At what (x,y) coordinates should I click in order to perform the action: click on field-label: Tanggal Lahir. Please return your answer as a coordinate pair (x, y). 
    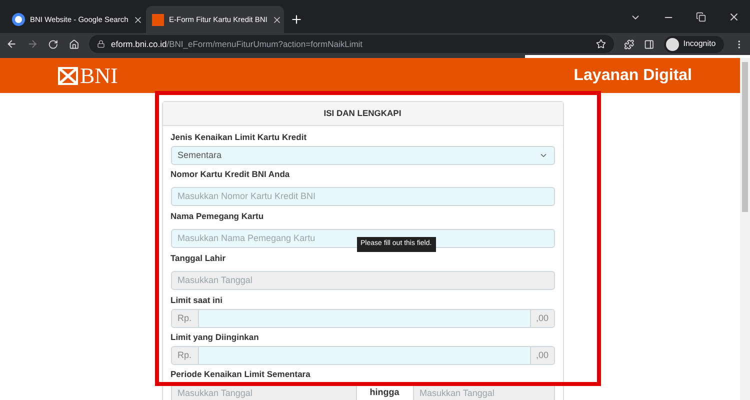
    Looking at the image, I should click on (198, 258).